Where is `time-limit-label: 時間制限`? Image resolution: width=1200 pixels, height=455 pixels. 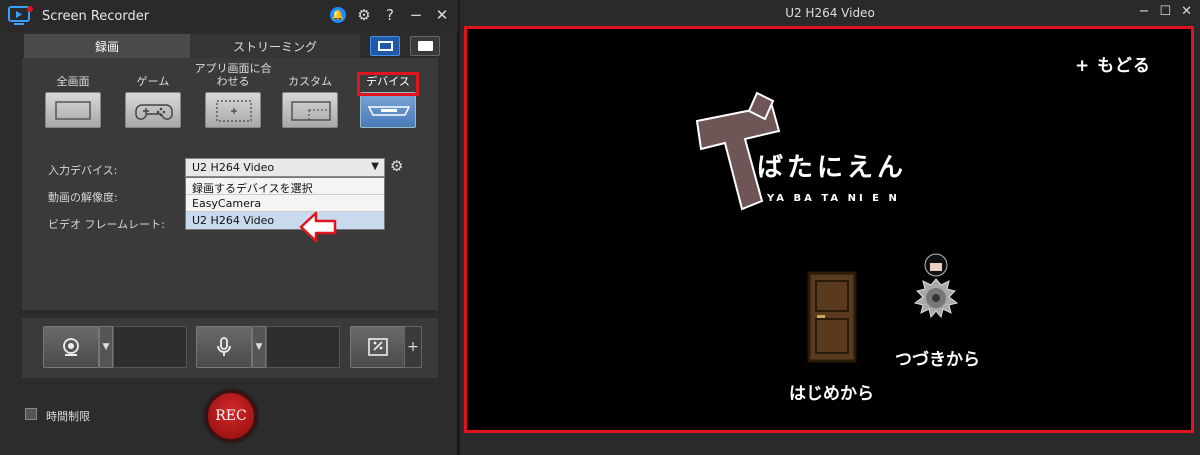 time-limit-label: 時間制限 is located at coordinates (68, 416).